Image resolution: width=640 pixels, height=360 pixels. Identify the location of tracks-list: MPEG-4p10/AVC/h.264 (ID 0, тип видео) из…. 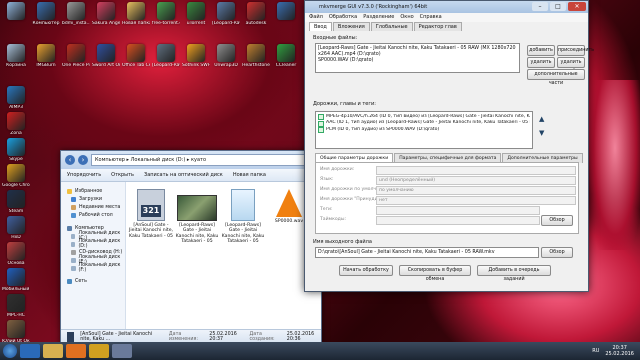
(424, 130).